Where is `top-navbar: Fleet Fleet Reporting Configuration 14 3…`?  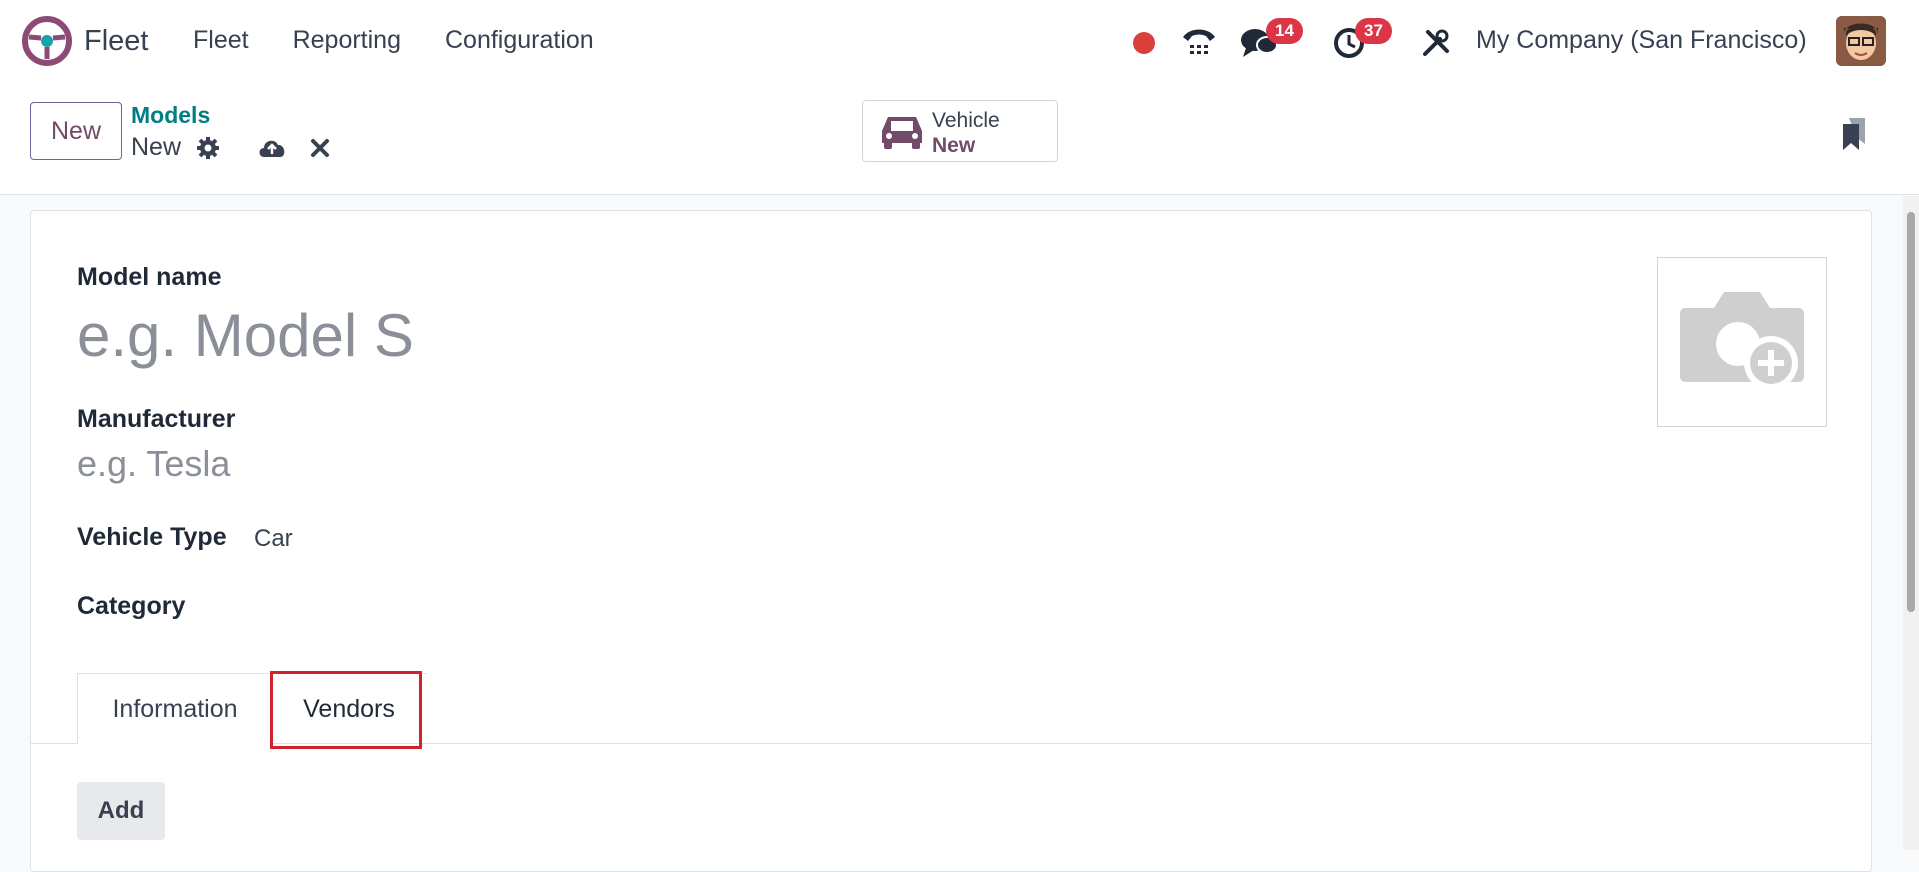
top-navbar: Fleet Fleet Reporting Configuration 14 3… is located at coordinates (959, 43).